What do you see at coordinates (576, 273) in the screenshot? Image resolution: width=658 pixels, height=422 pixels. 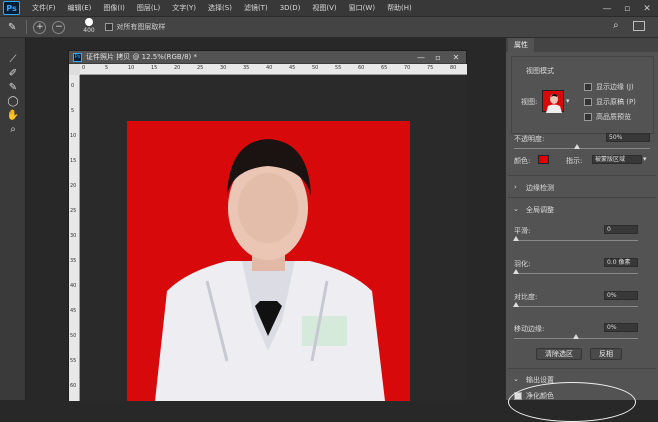 I see `feather-slider` at bounding box center [576, 273].